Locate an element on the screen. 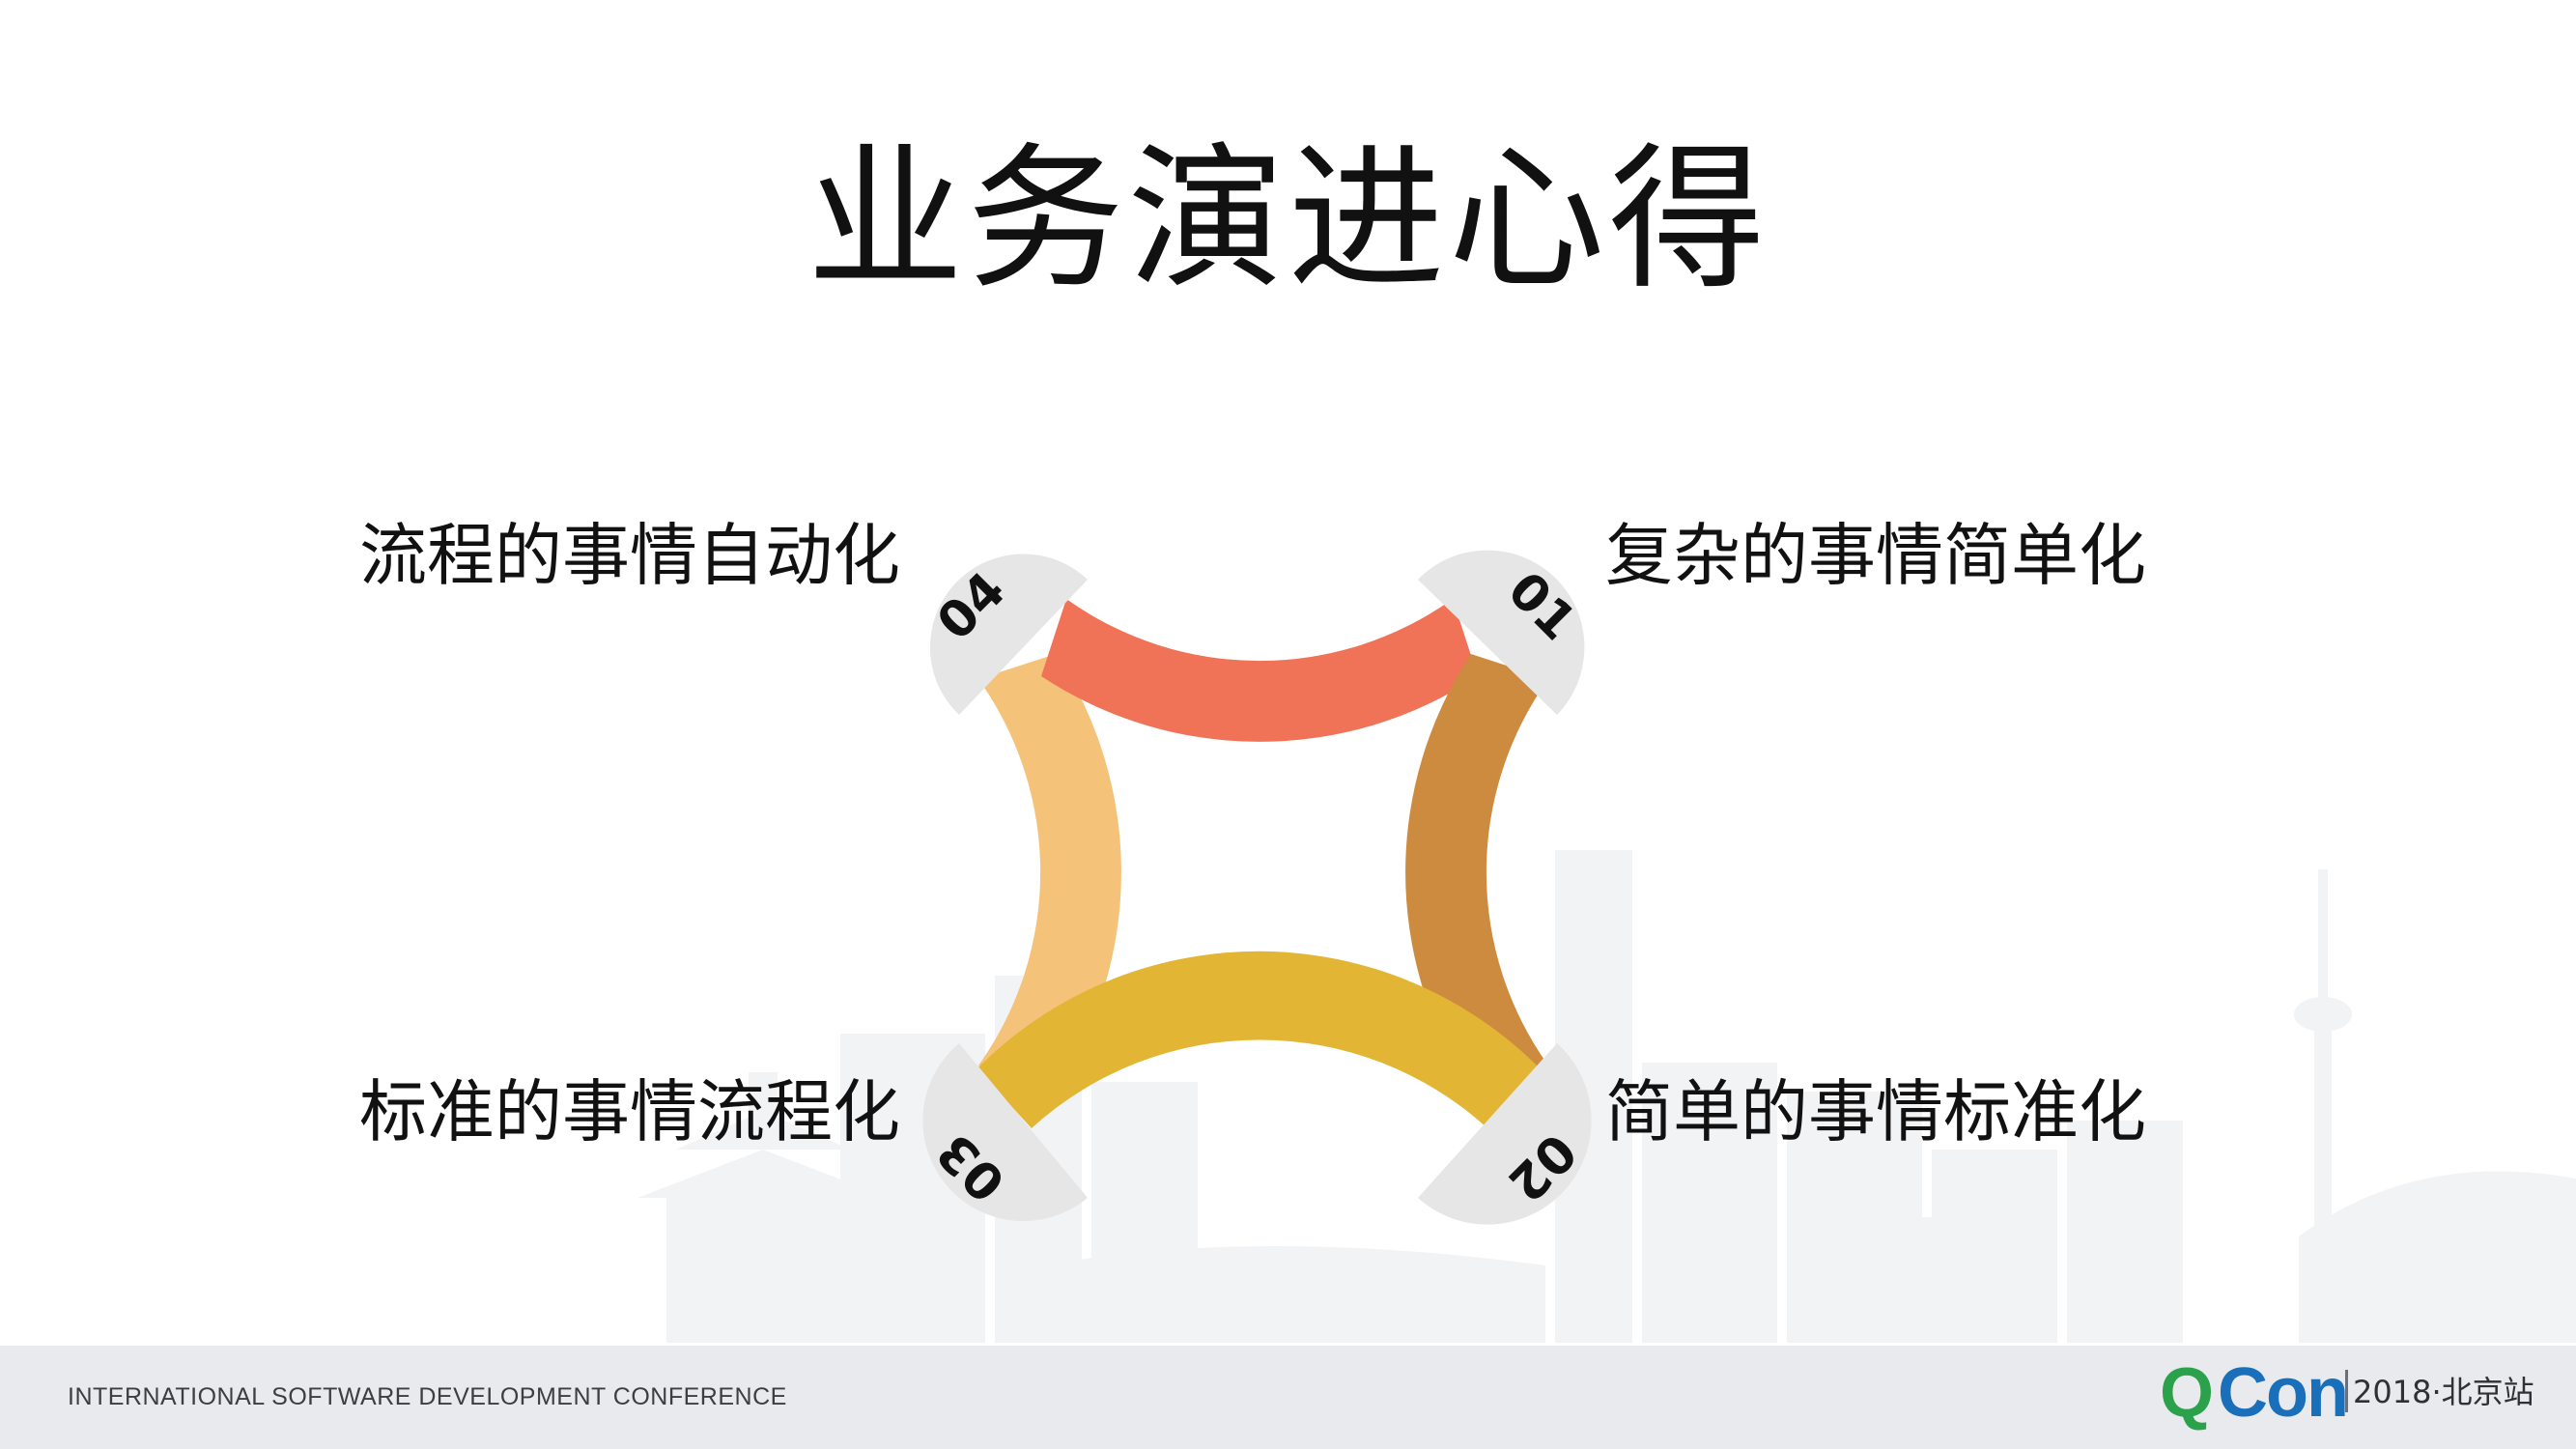 The width and height of the screenshot is (2576, 1449). four-arc-diagram: 04 01 03 02 is located at coordinates (1257, 887).